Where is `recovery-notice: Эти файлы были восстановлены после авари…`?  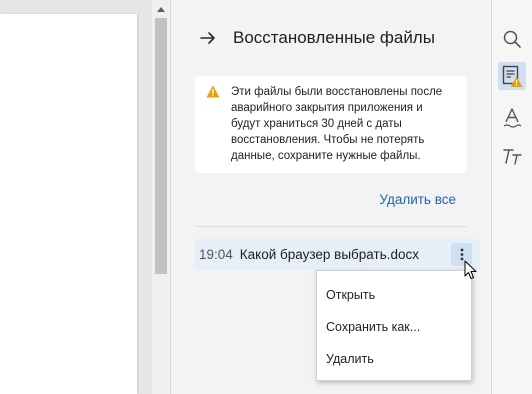
recovery-notice: Эти файлы были восстановлены после авари… is located at coordinates (331, 124).